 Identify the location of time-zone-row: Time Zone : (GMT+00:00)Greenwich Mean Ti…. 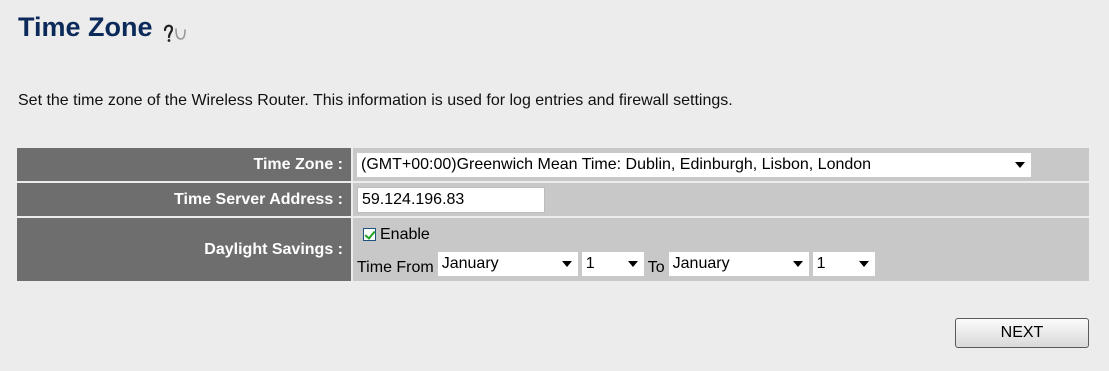
(553, 164).